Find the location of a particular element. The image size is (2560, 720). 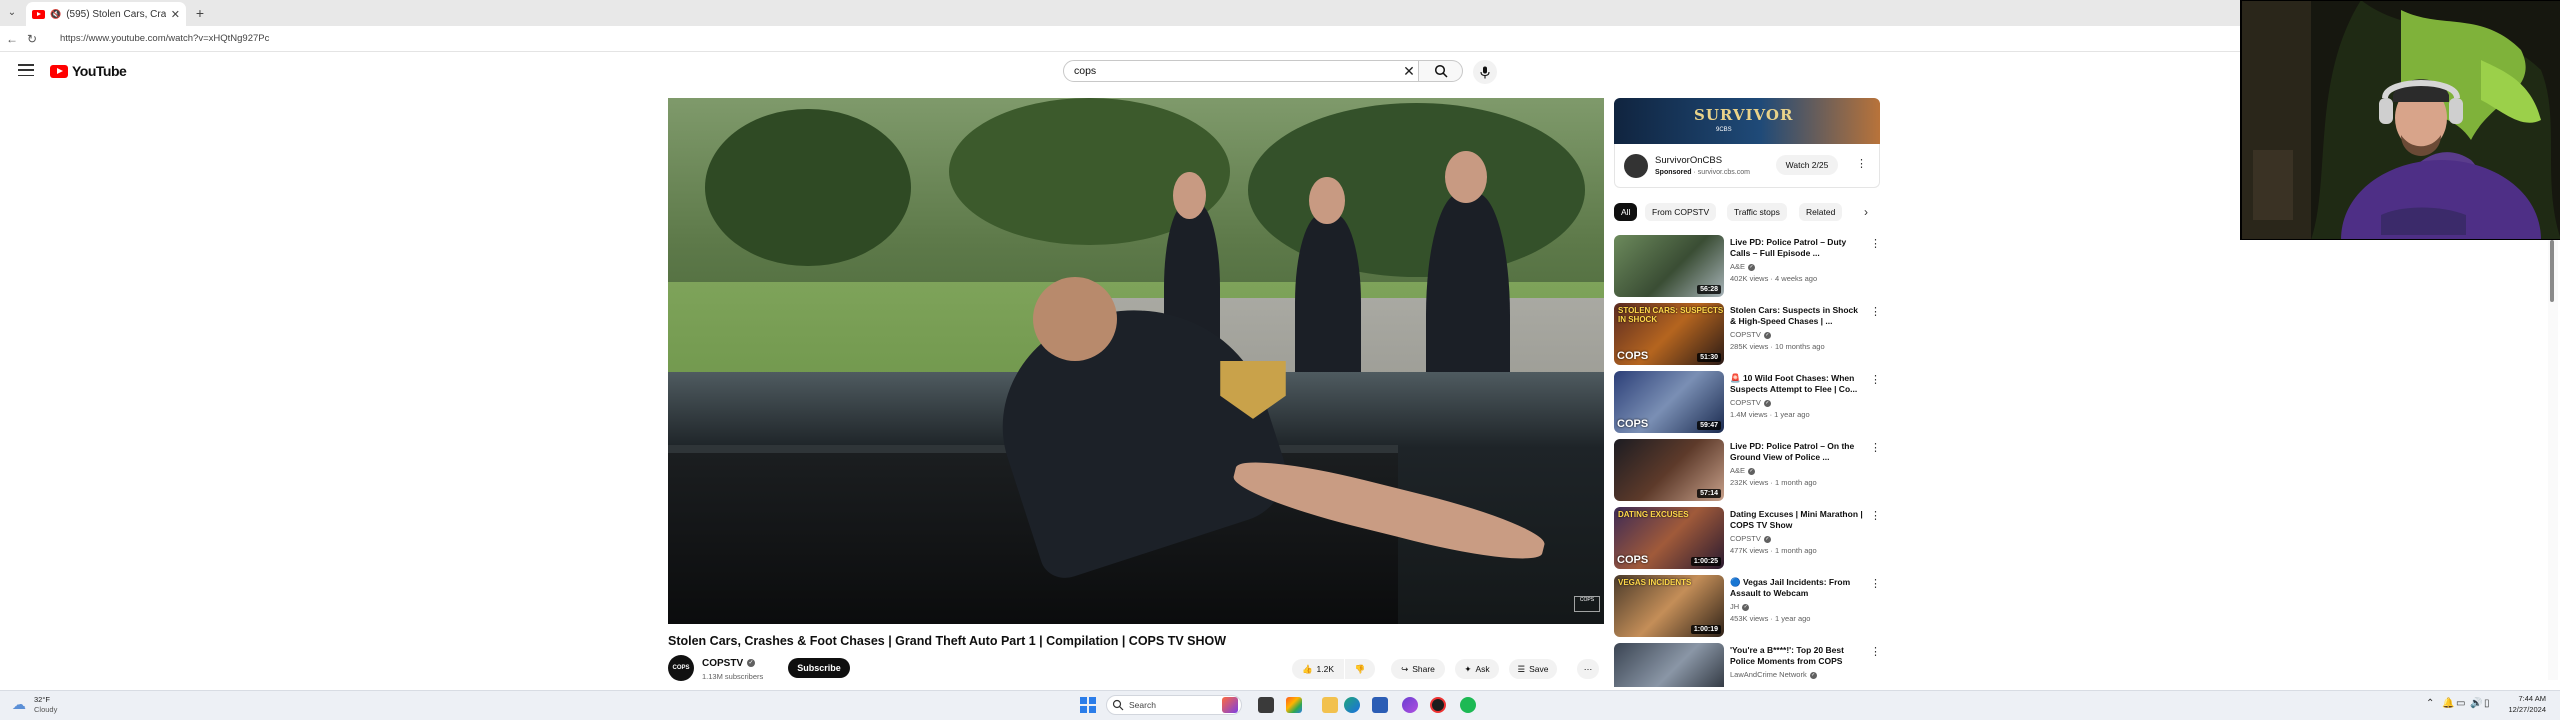

more-actions-icon: ⋯ is located at coordinates (1588, 669).